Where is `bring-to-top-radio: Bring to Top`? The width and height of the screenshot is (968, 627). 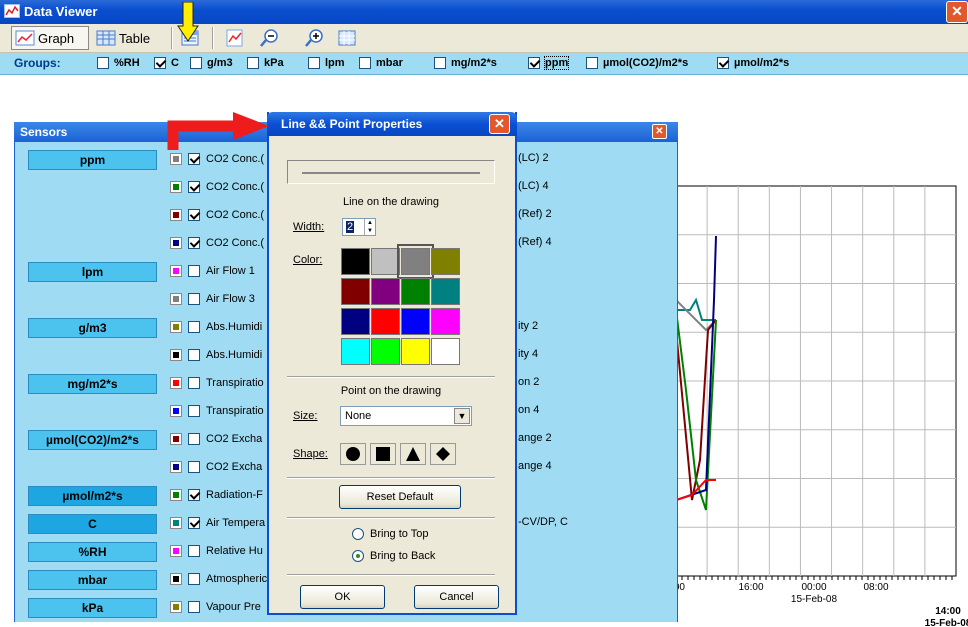
bring-to-top-radio: Bring to Top is located at coordinates (390, 534).